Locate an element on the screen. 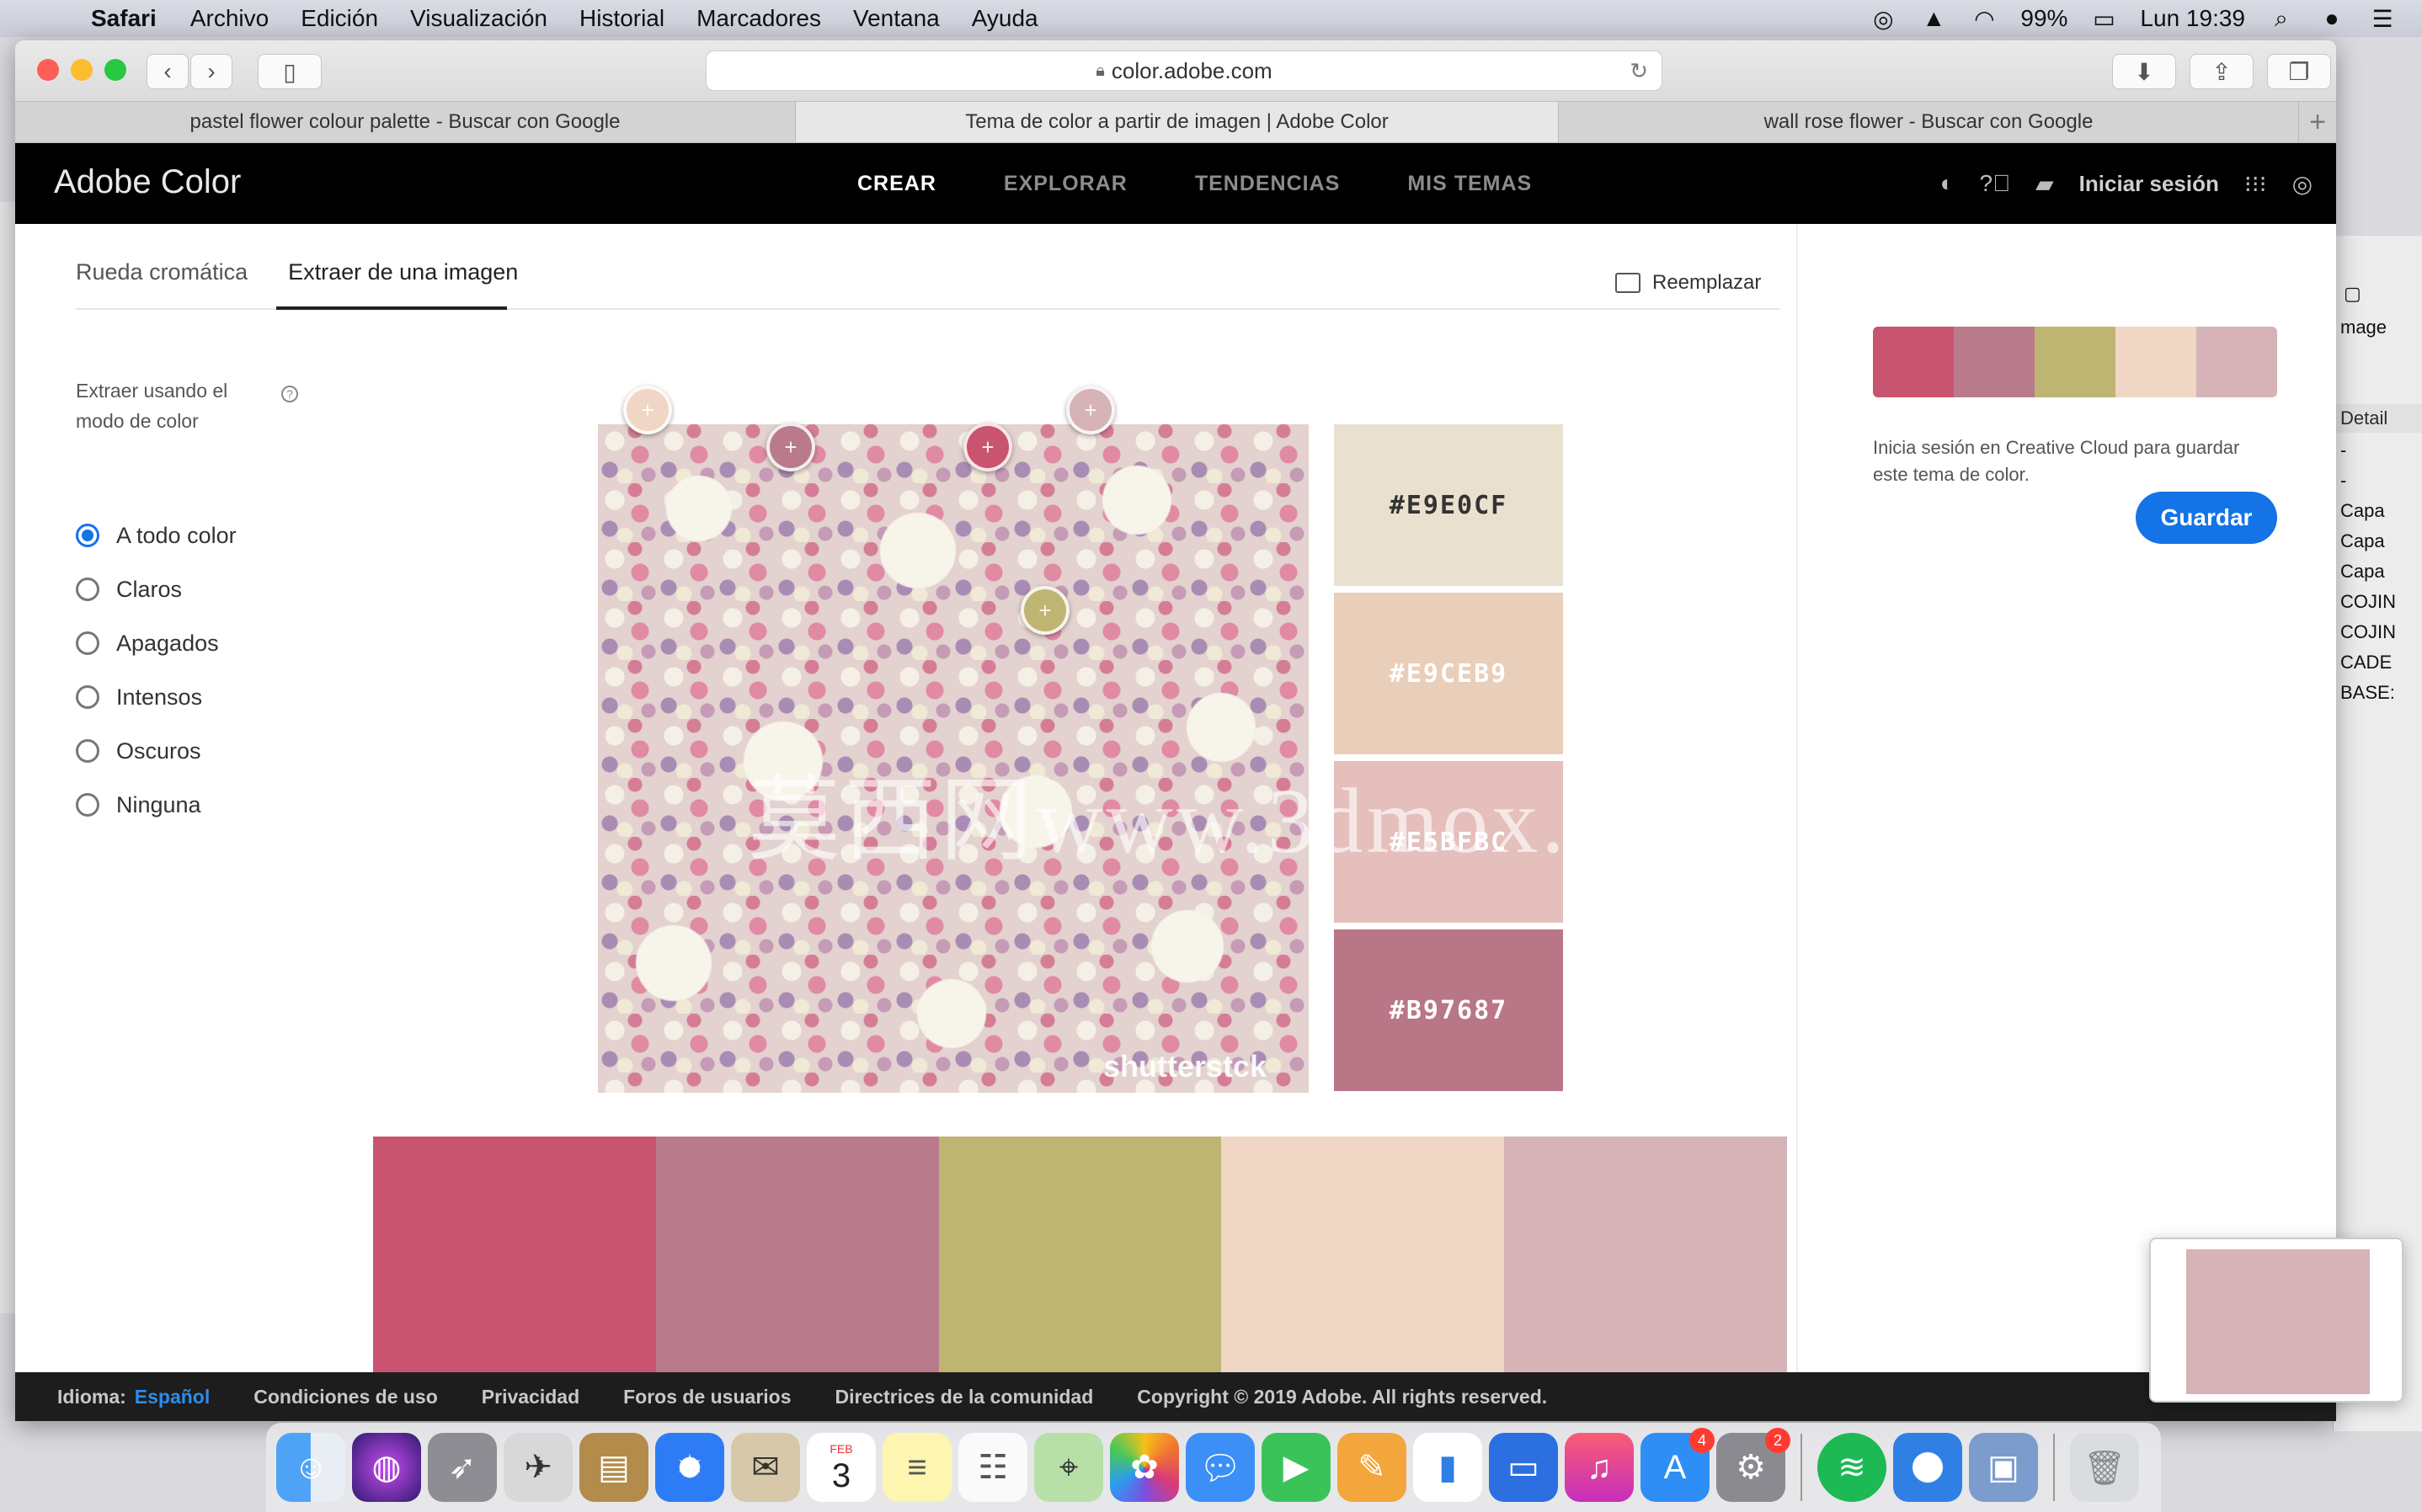 Image resolution: width=2422 pixels, height=1512 pixels. language-selector: Español is located at coordinates (173, 1397).